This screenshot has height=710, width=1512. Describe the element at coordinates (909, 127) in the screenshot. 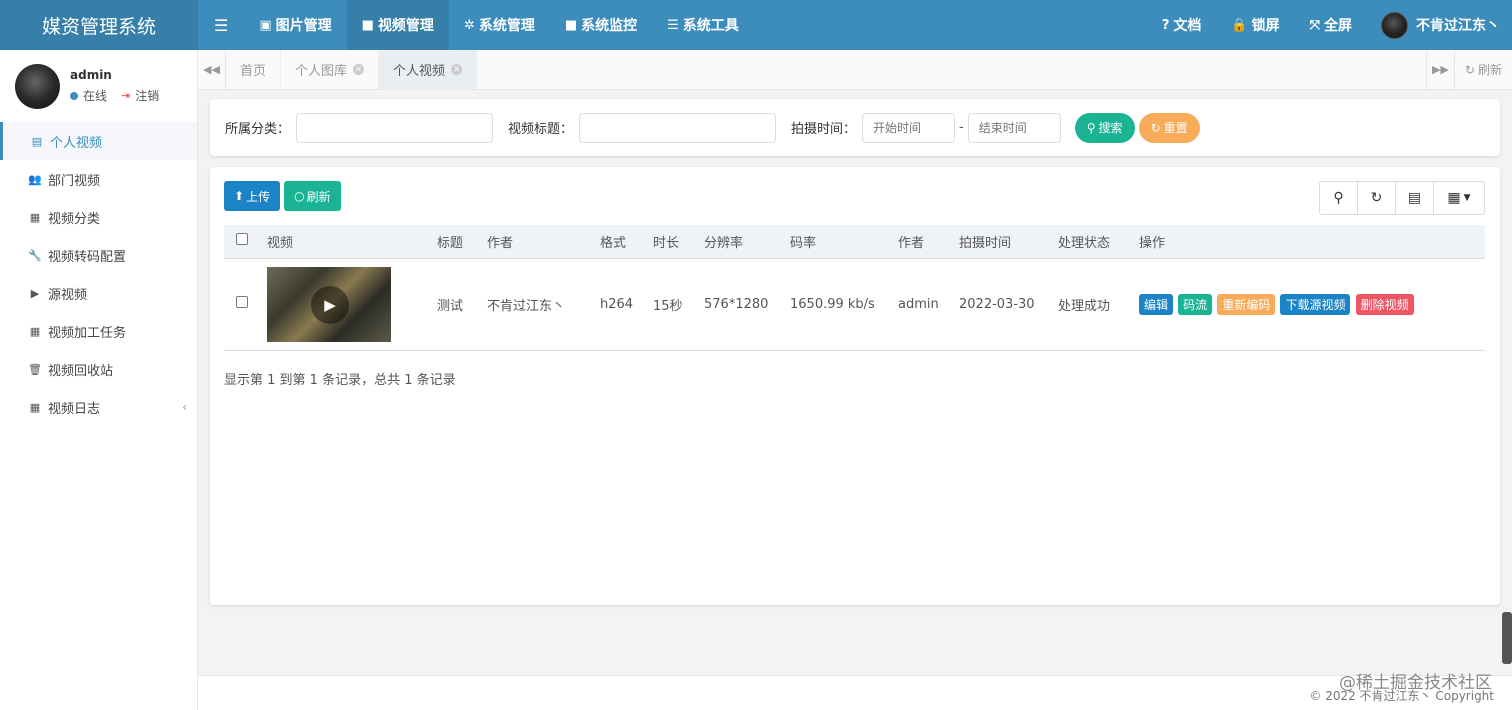

I see `start-time-input` at that location.